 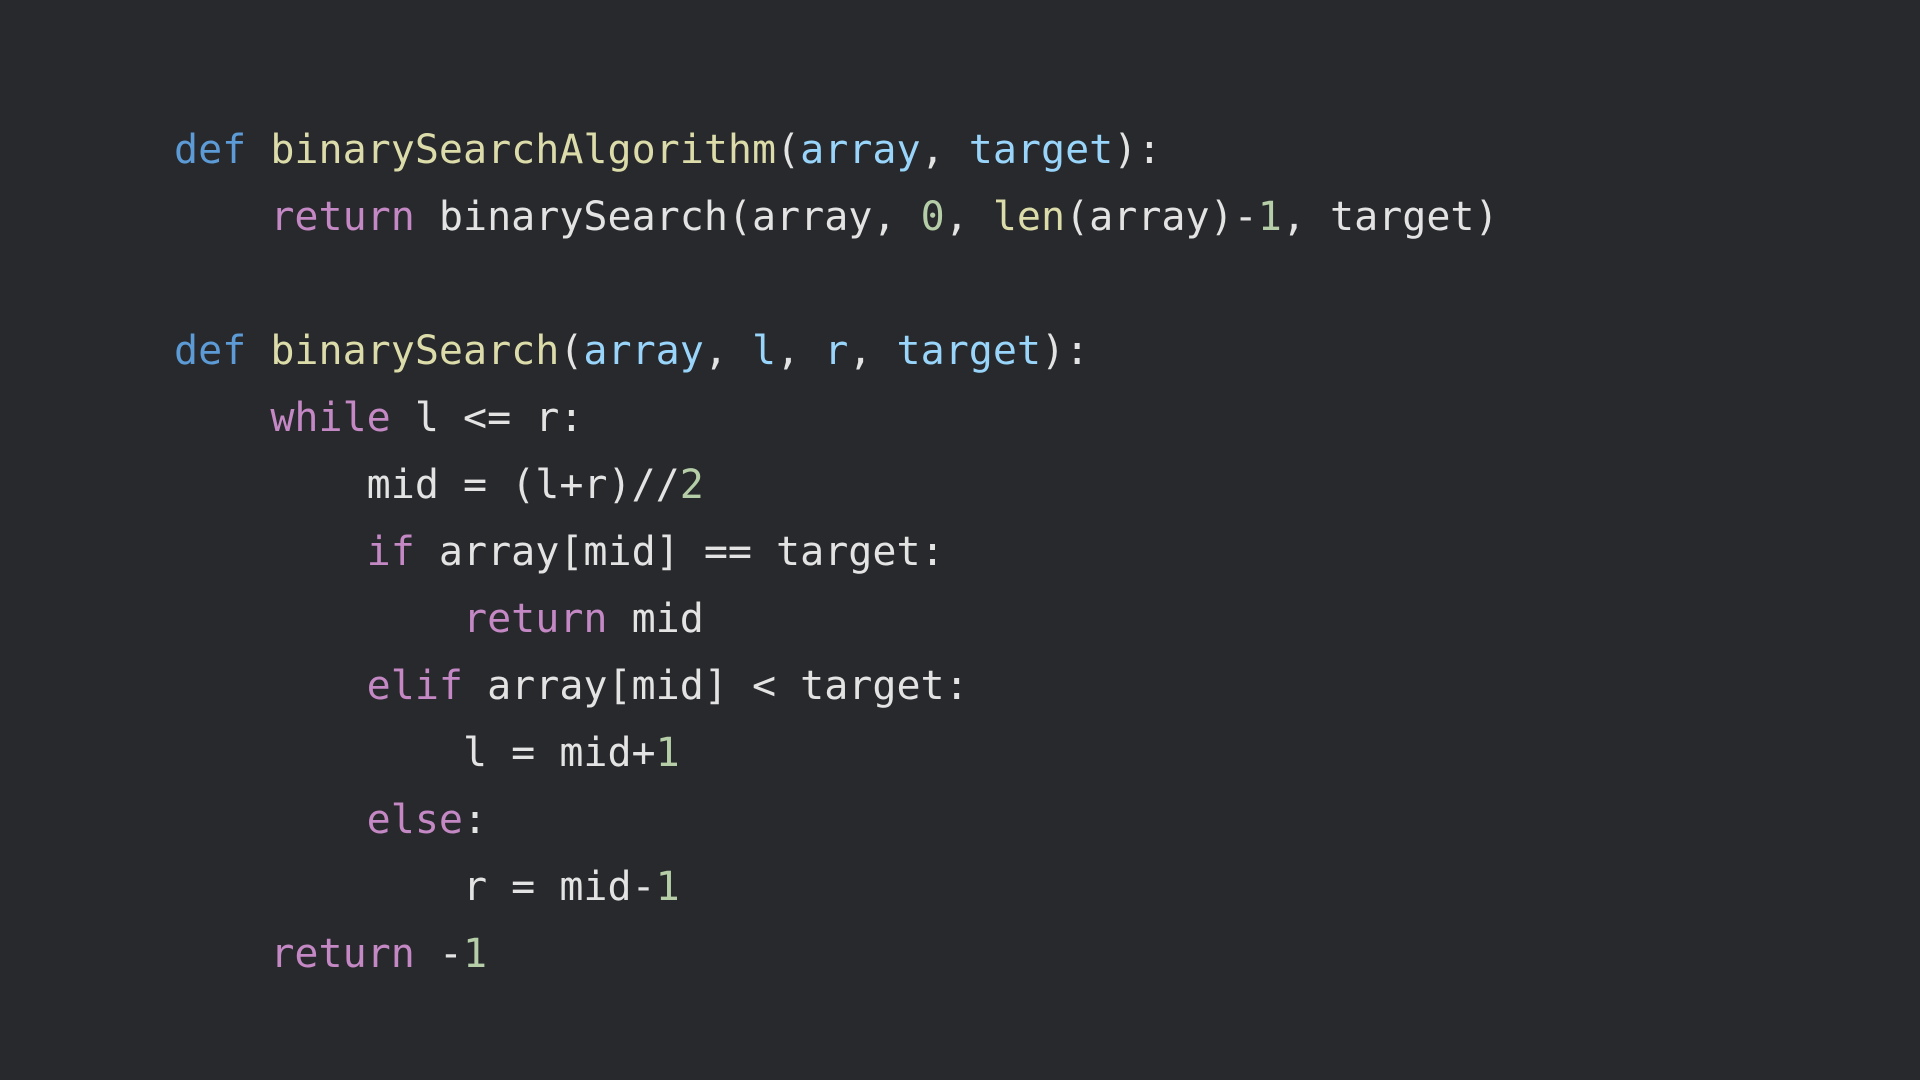 What do you see at coordinates (1029, 217) in the screenshot?
I see `code-token-fn: len` at bounding box center [1029, 217].